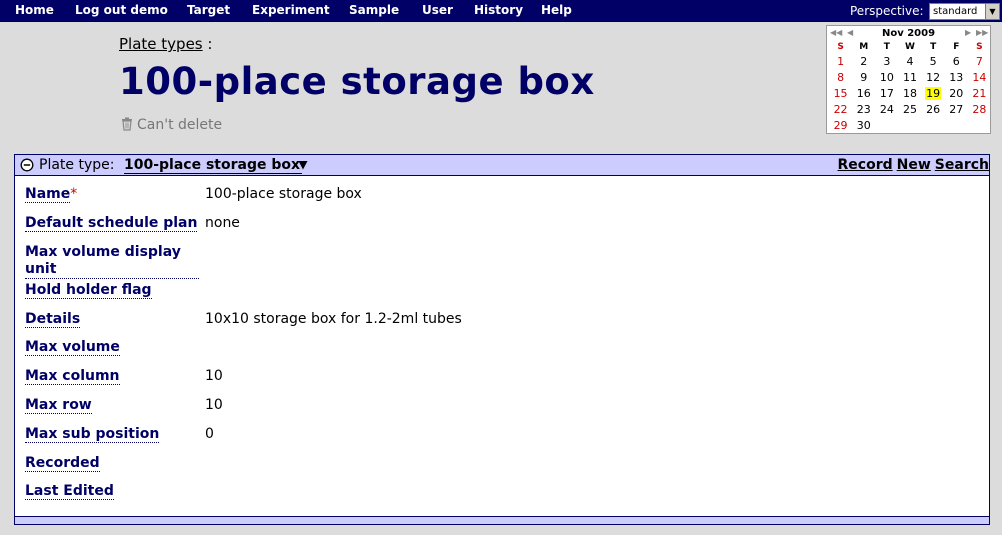 This screenshot has height=535, width=1002. Describe the element at coordinates (112, 194) in the screenshot. I see `field-label-name: Name*` at that location.